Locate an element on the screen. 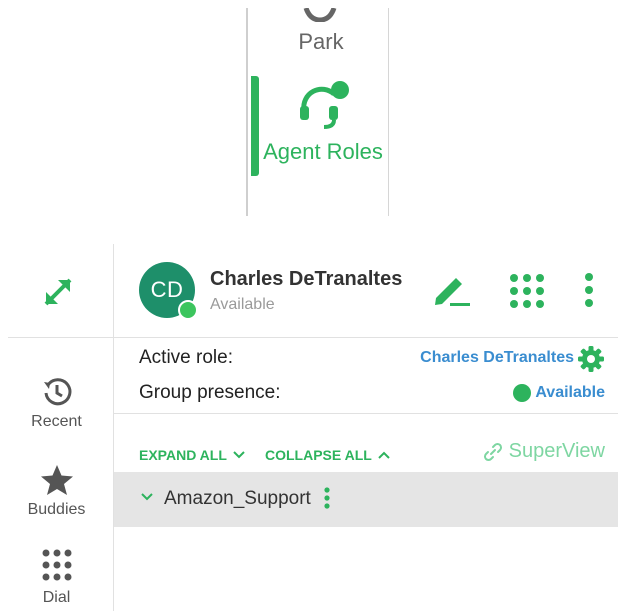  header-separator is located at coordinates (366, 337).